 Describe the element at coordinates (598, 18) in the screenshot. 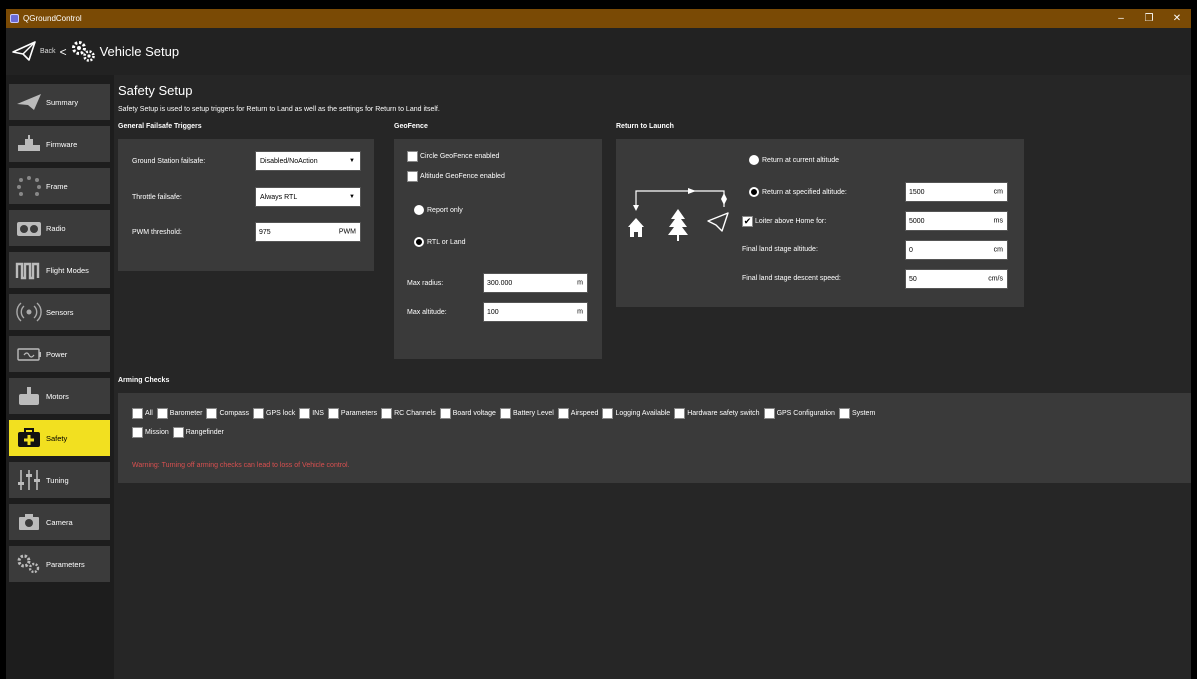

I see `title-bar: QGroundControl – ❐ ✕` at that location.